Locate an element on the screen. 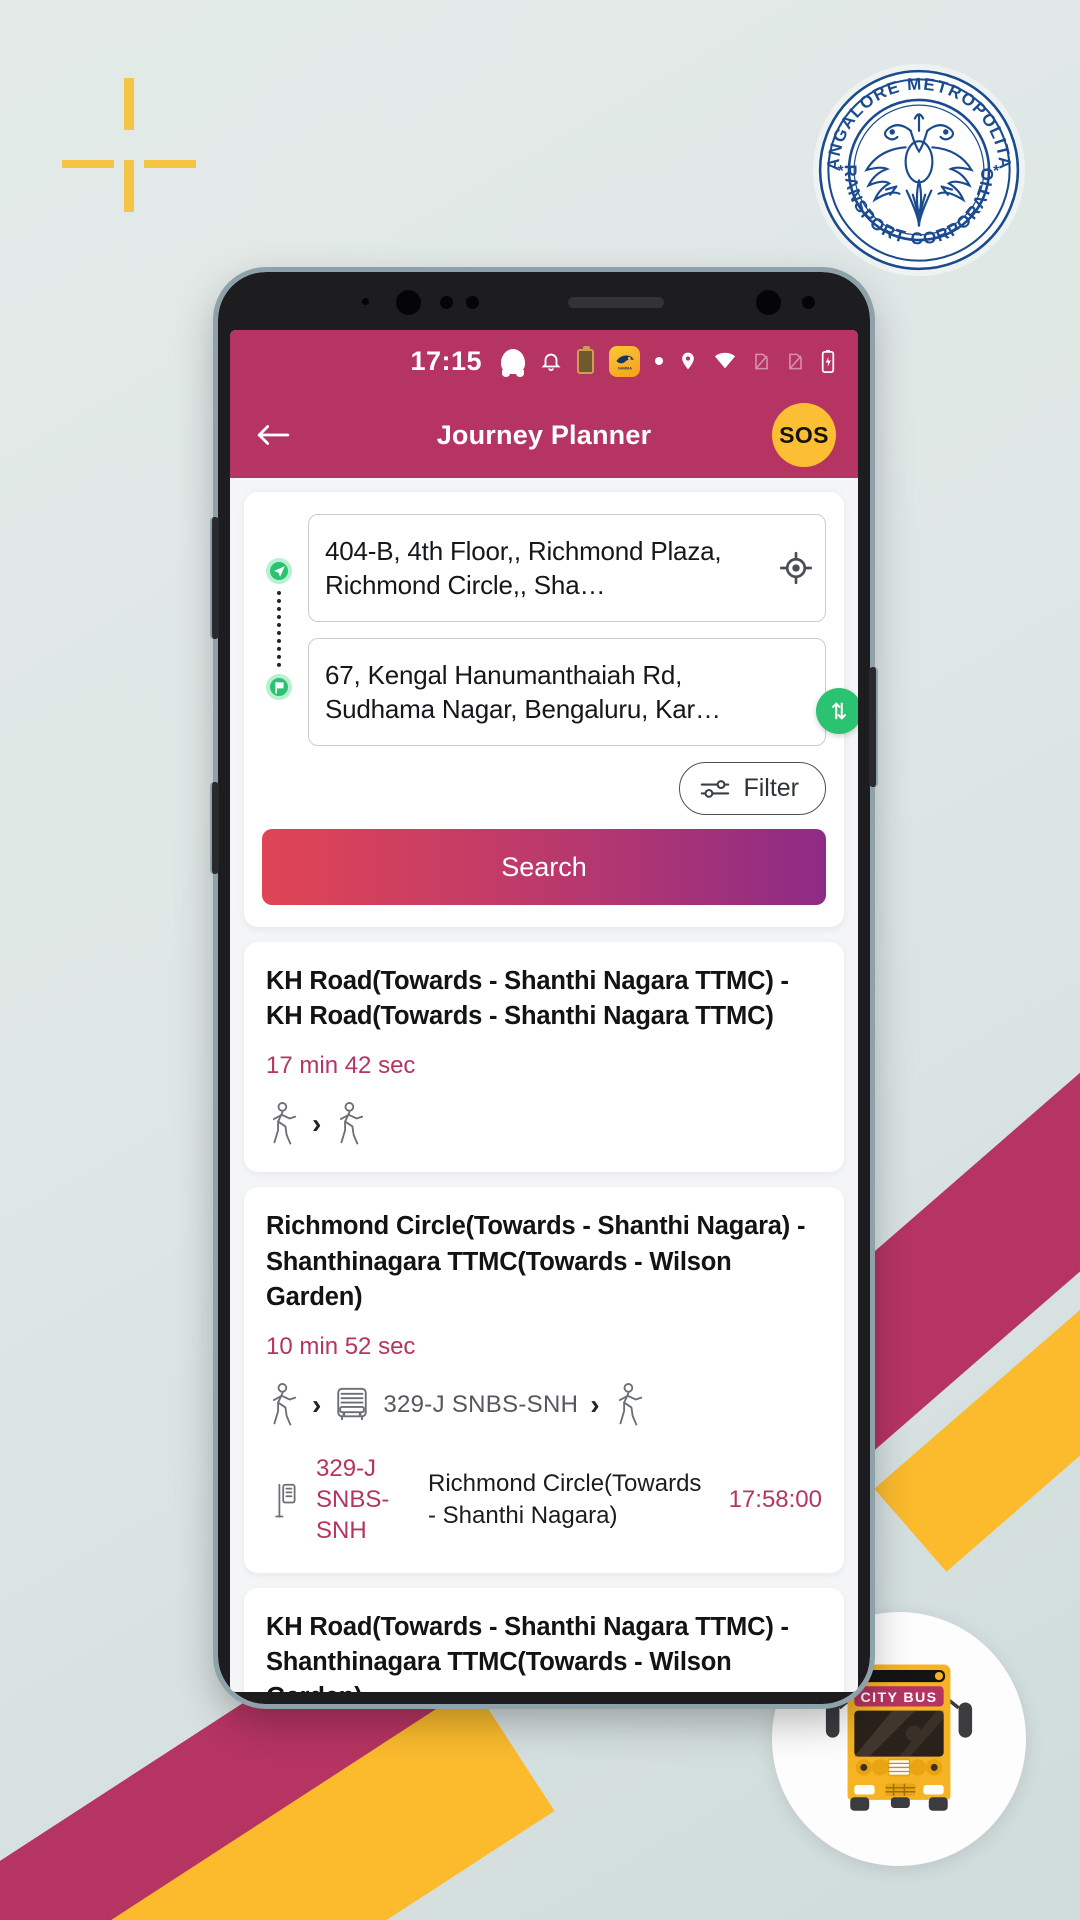 Image resolution: width=1080 pixels, height=1920 pixels. notification-bell-icon is located at coordinates (551, 361).